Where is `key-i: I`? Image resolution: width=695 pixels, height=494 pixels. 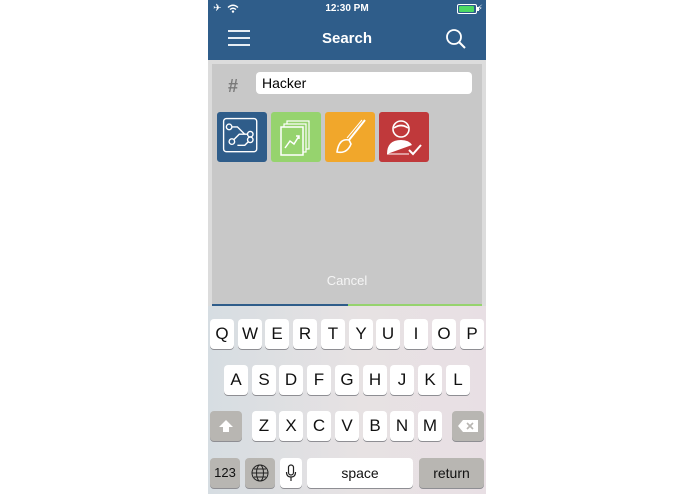 key-i: I is located at coordinates (416, 334).